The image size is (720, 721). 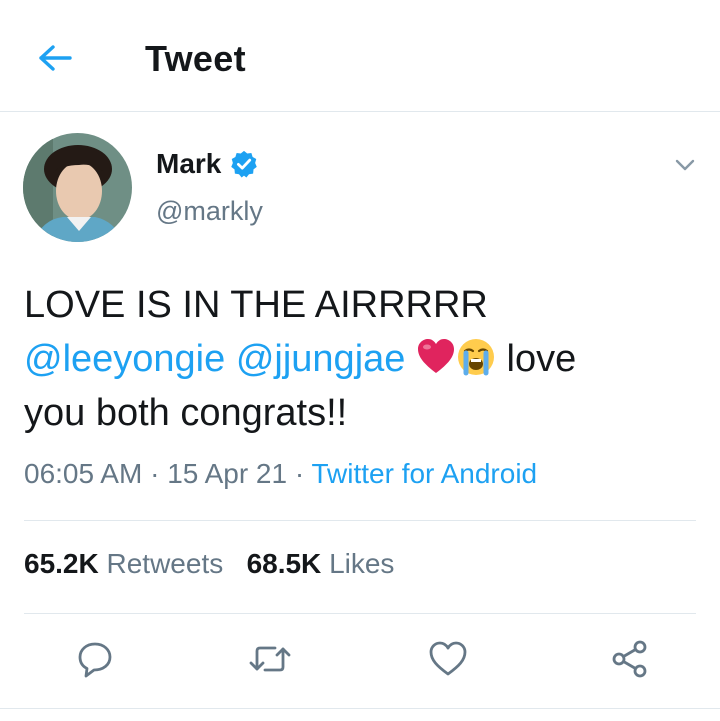 I want to click on engagement-stats: 65.2K Retweets 68.5K Likes, so click(x=209, y=564).